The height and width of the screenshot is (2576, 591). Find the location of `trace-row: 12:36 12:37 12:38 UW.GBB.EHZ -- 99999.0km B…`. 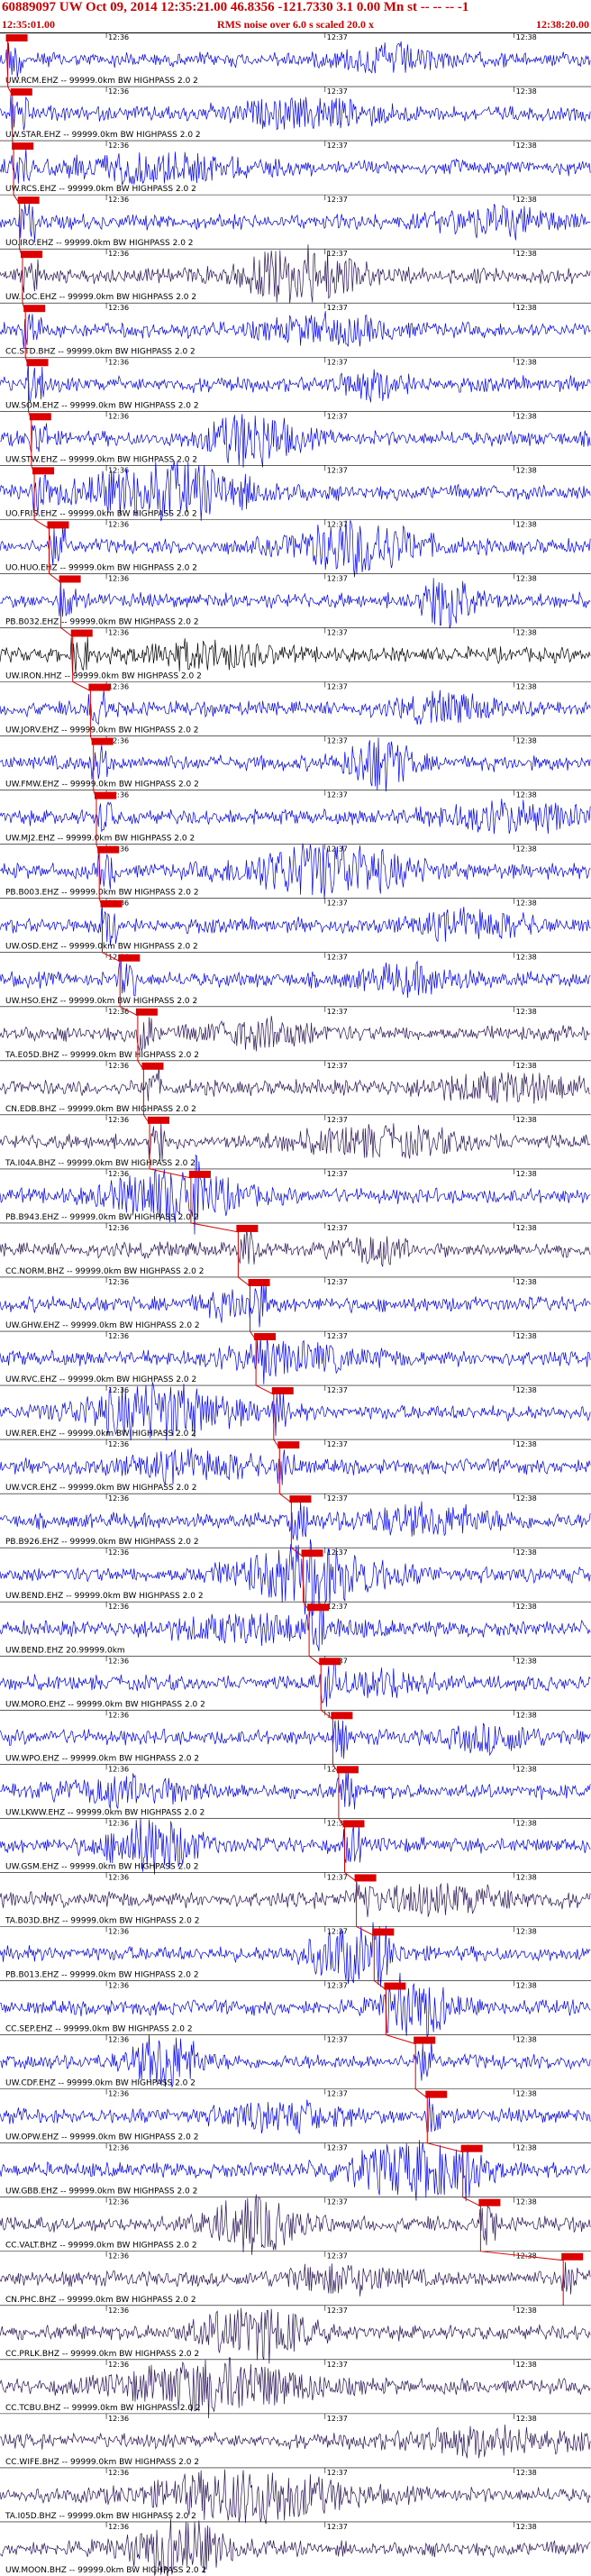

trace-row: 12:36 12:37 12:38 UW.GBB.EHZ -- 99999.0km B… is located at coordinates (295, 2171).